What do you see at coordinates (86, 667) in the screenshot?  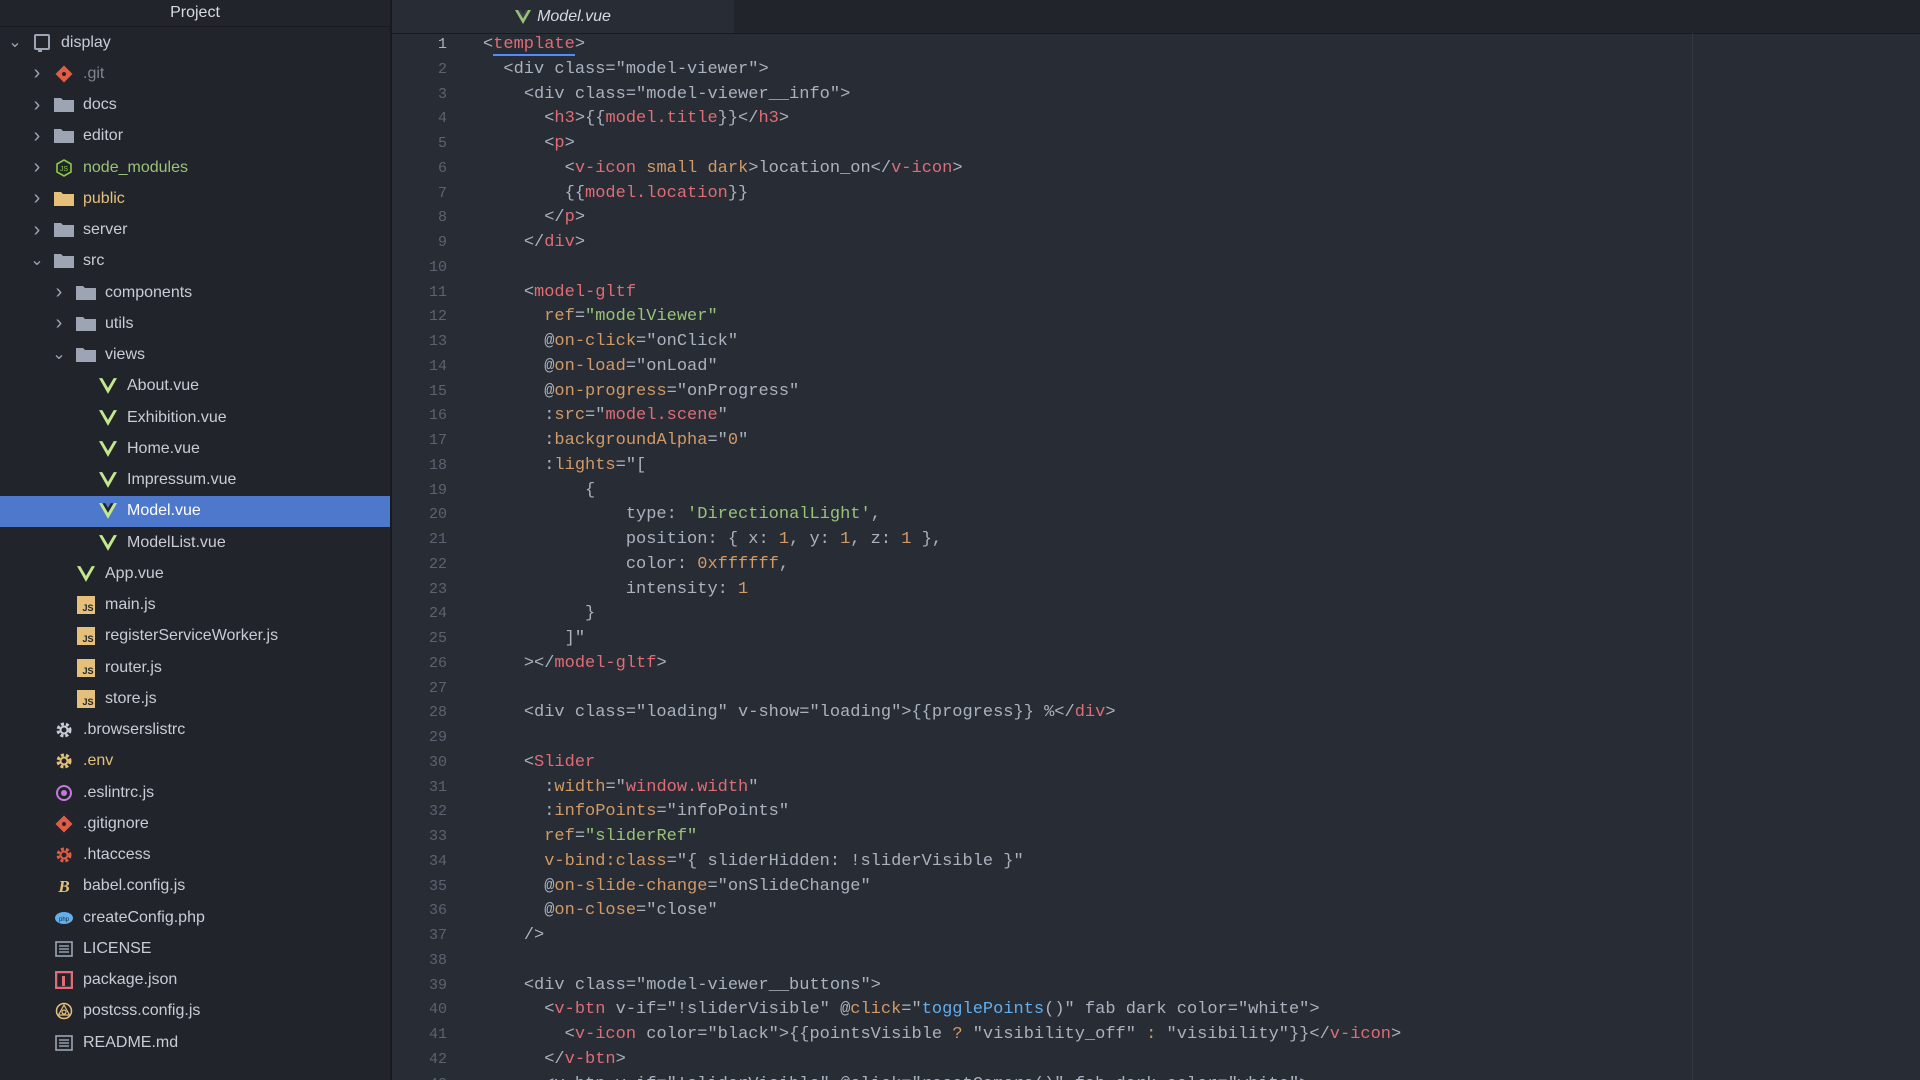 I see `javascript-icon: JS` at bounding box center [86, 667].